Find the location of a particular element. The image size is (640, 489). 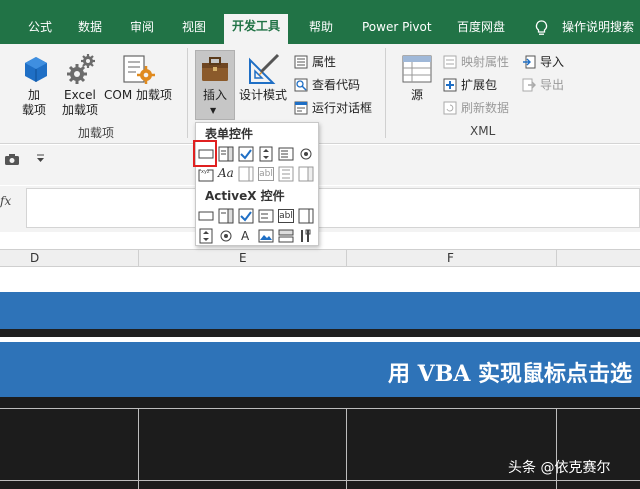

refresh-data-button: 刷新数据 is located at coordinates (476, 108).